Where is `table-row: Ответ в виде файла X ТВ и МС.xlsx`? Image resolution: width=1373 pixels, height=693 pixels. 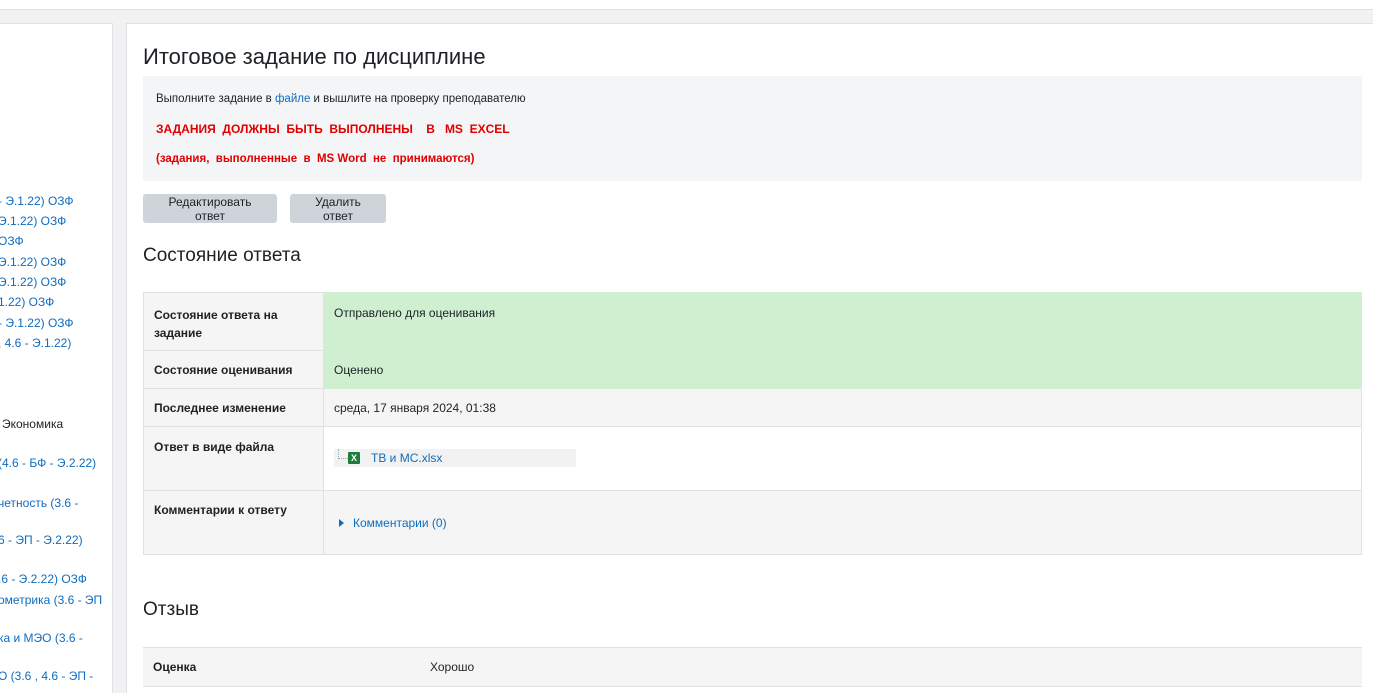 table-row: Ответ в виде файла X ТВ и МС.xlsx is located at coordinates (752, 458).